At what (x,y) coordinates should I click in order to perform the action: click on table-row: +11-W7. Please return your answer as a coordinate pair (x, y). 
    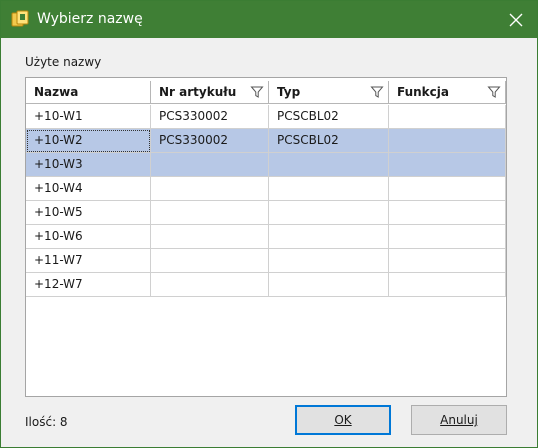
    Looking at the image, I should click on (266, 261).